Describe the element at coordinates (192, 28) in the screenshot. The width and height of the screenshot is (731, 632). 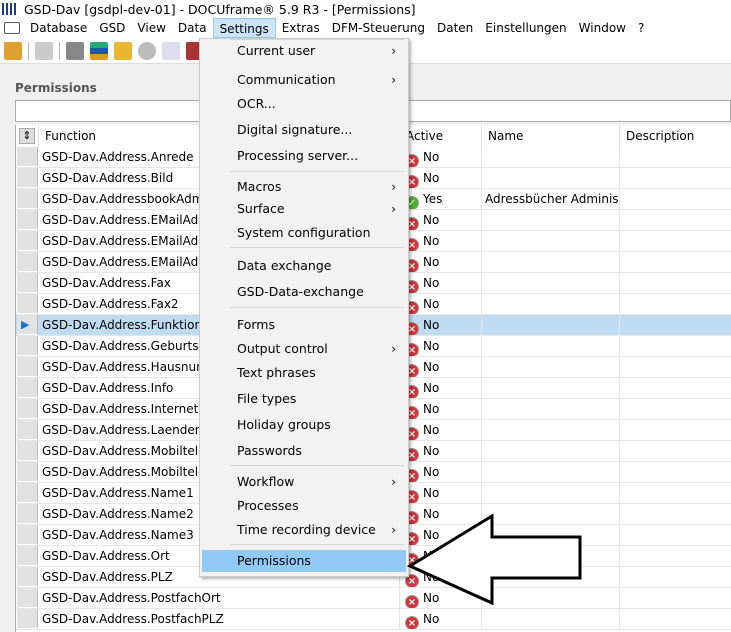
I see `menu-data: Data` at that location.